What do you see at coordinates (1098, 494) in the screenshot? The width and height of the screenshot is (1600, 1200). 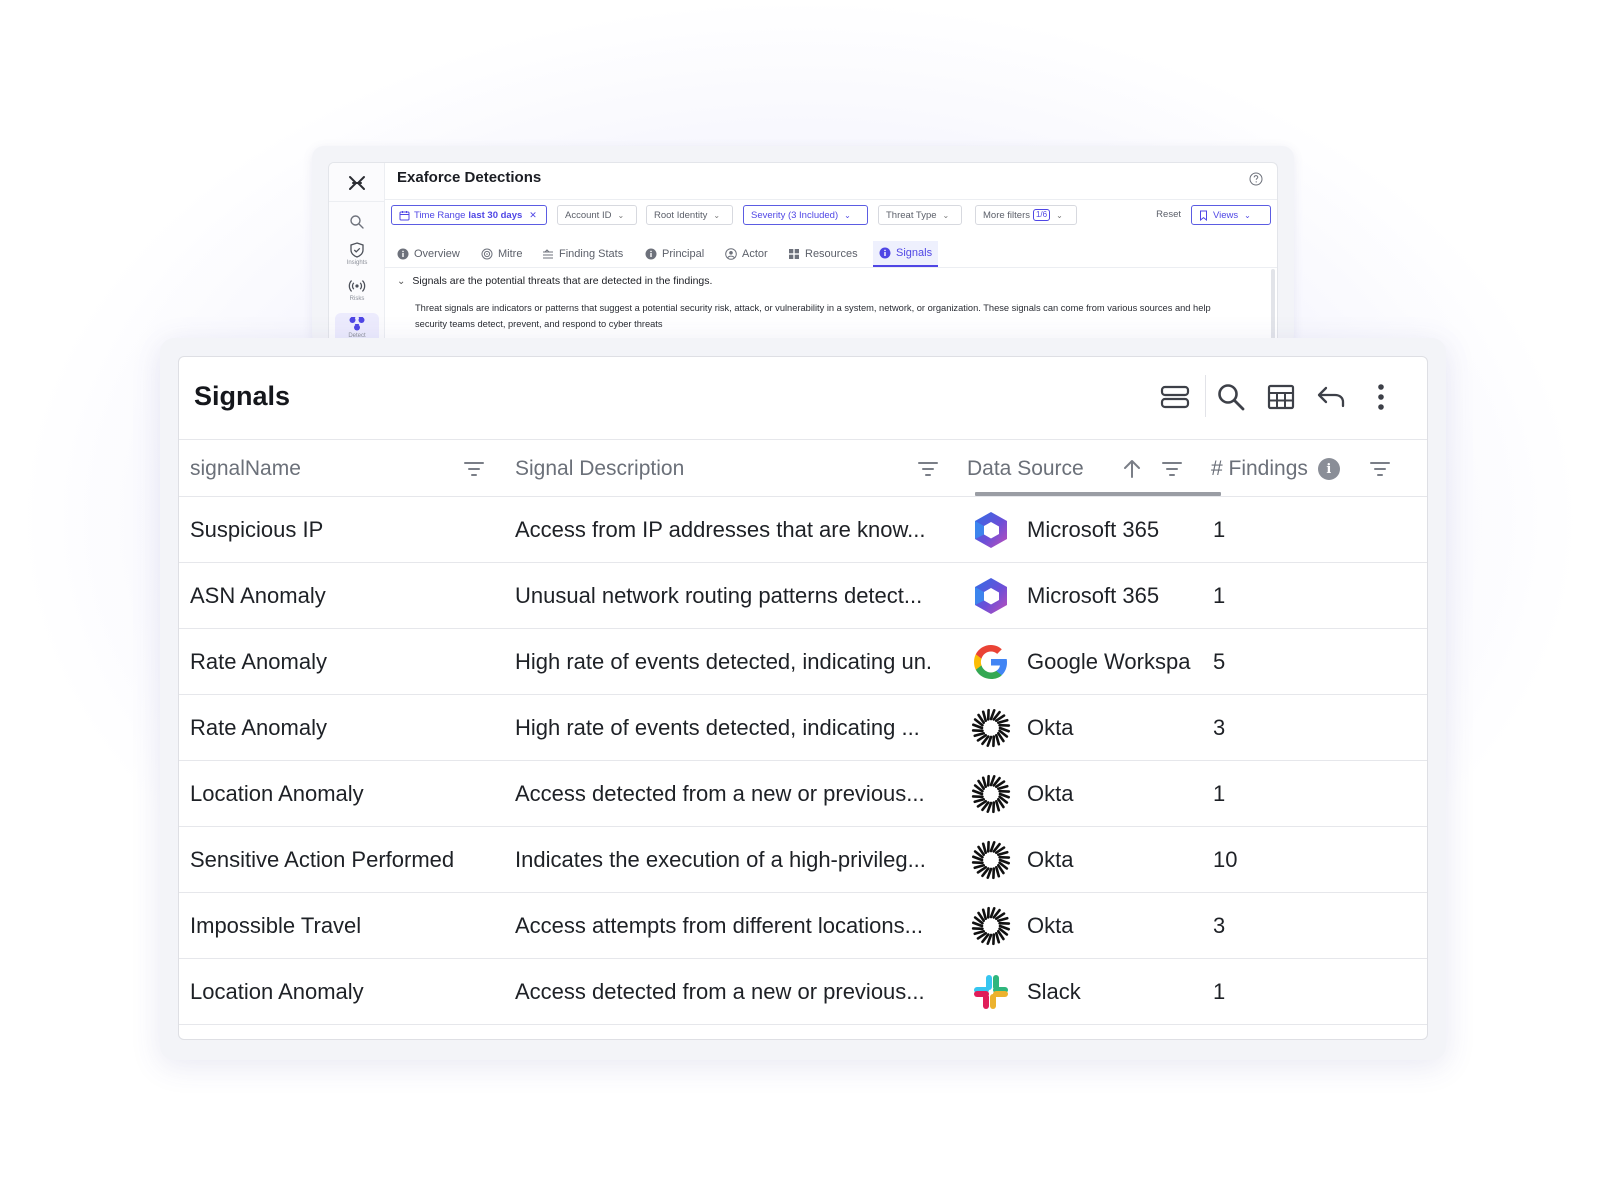 I see `sort-indicator` at bounding box center [1098, 494].